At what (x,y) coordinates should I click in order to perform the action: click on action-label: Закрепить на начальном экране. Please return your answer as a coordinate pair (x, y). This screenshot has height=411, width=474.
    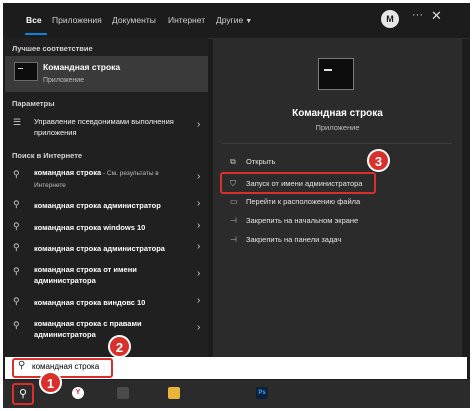
    Looking at the image, I should click on (302, 220).